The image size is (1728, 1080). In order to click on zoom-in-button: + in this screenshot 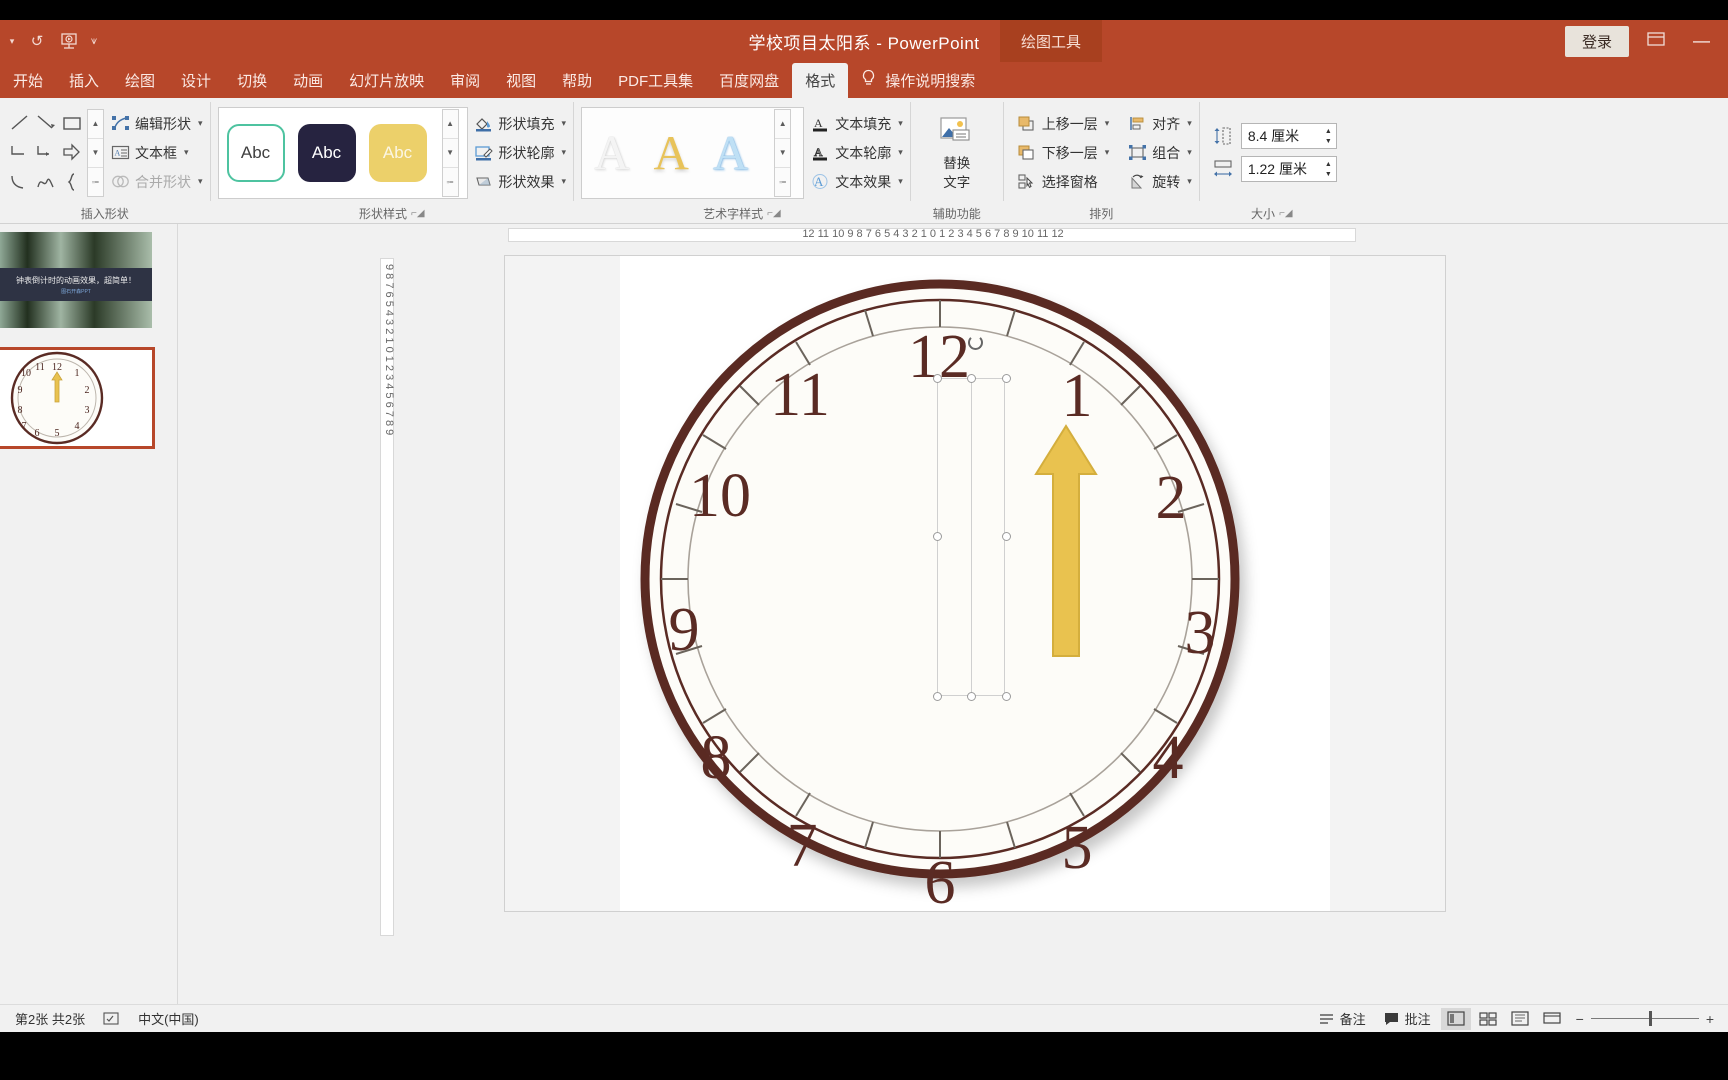, I will do `click(1710, 1019)`.